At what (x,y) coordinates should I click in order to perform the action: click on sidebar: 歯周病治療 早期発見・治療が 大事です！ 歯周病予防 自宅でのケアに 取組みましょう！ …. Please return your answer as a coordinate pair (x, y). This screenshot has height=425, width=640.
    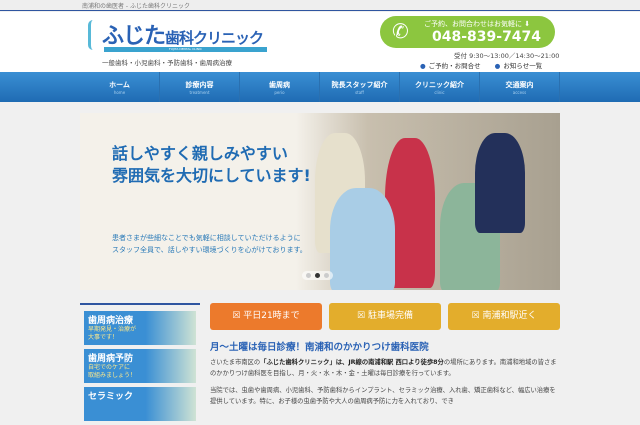
    Looking at the image, I should click on (140, 364).